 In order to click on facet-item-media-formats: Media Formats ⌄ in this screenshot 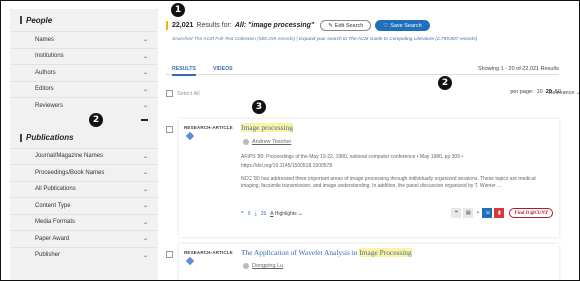, I will do `click(84, 222)`.